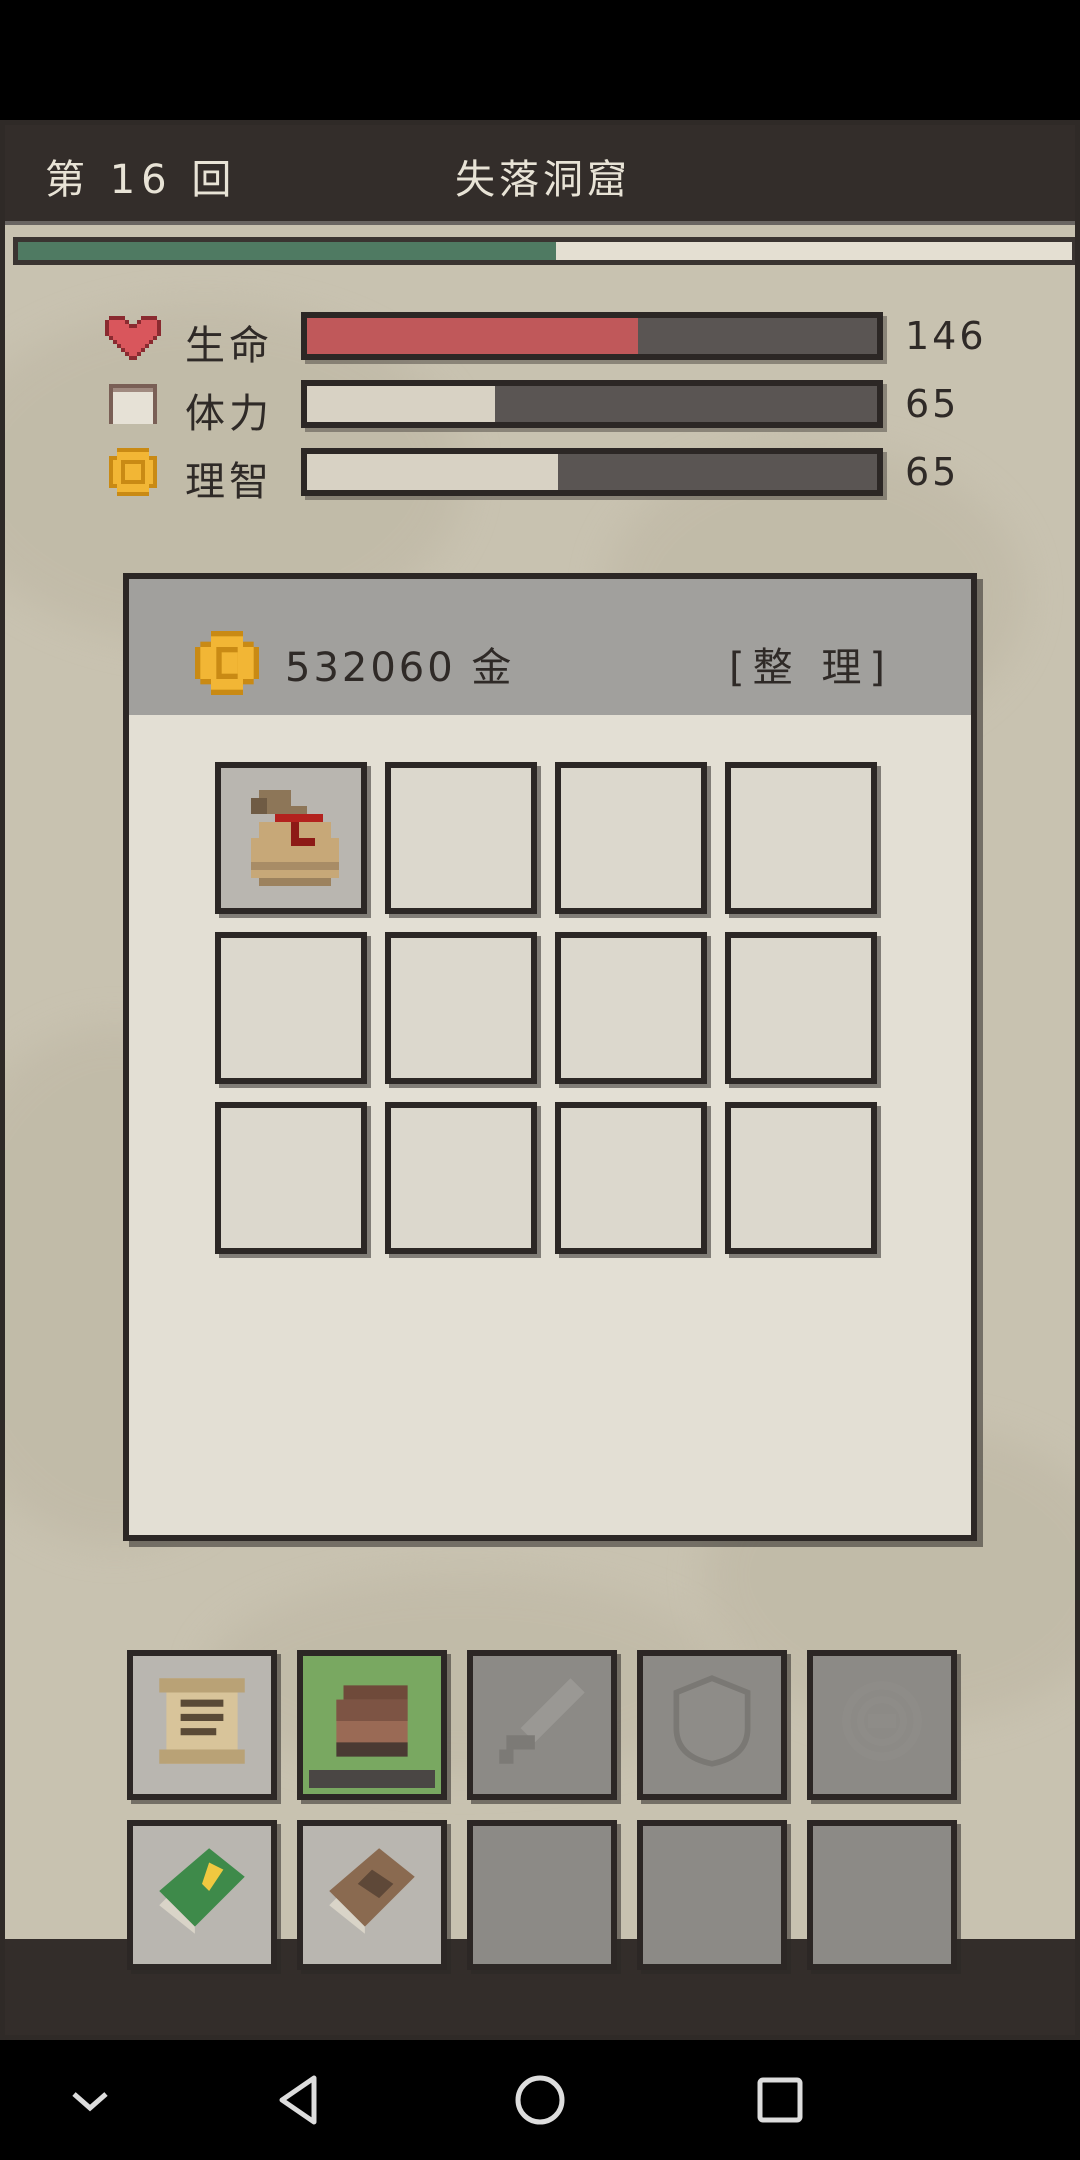 This screenshot has height=2160, width=1080. I want to click on stat-label-sanity: 理智, so click(229, 482).